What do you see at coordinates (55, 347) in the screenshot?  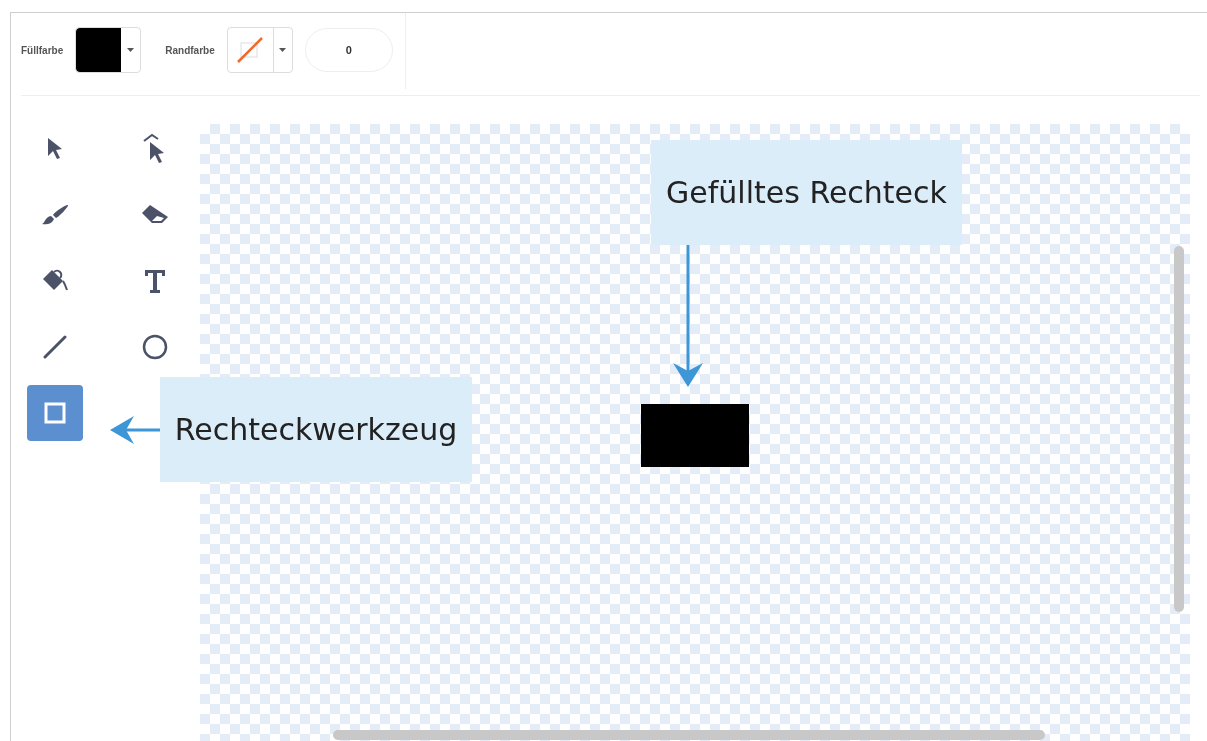 I see `line-icon` at bounding box center [55, 347].